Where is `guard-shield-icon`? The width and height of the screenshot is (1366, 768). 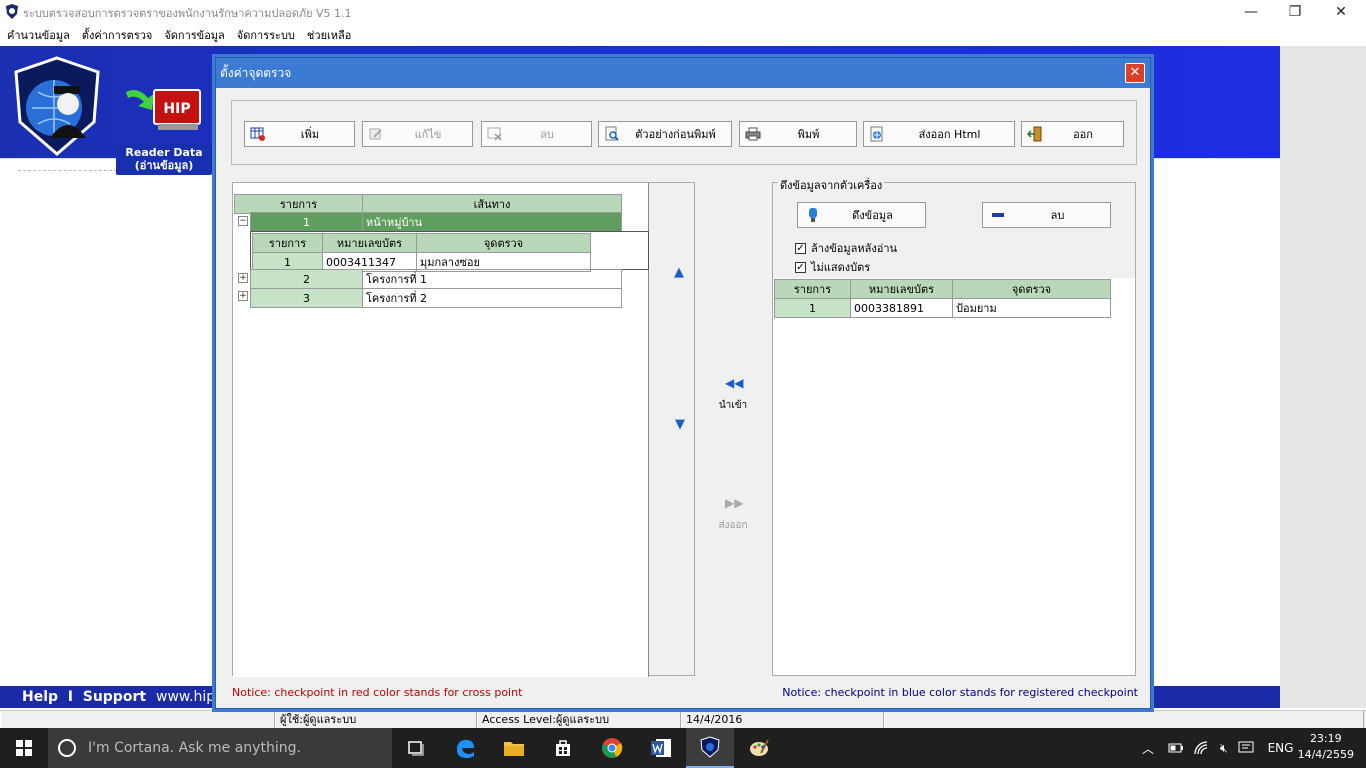
guard-shield-icon is located at coordinates (710, 747).